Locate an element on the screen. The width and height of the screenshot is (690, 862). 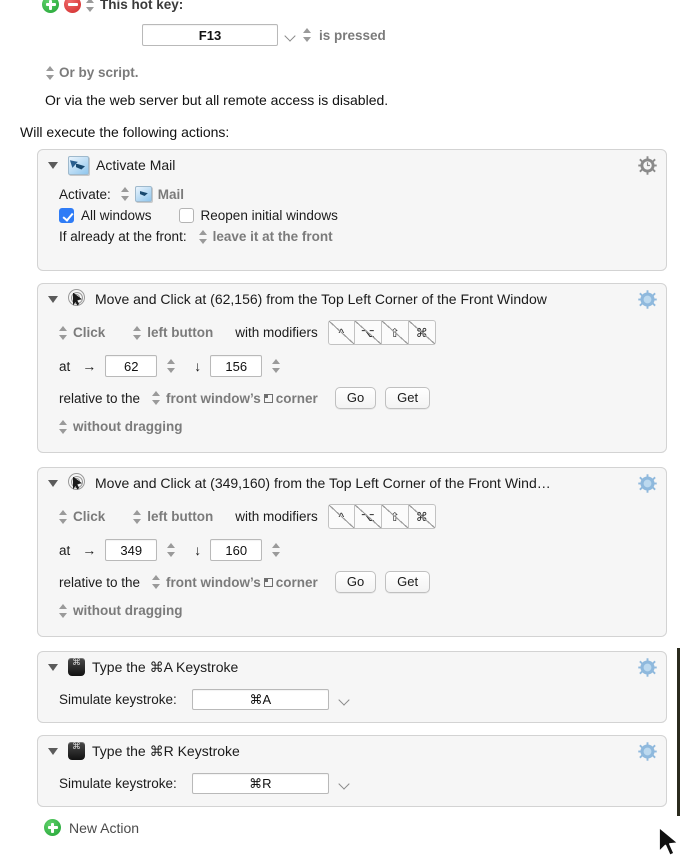
keystroke-input: ⌘R is located at coordinates (260, 783).